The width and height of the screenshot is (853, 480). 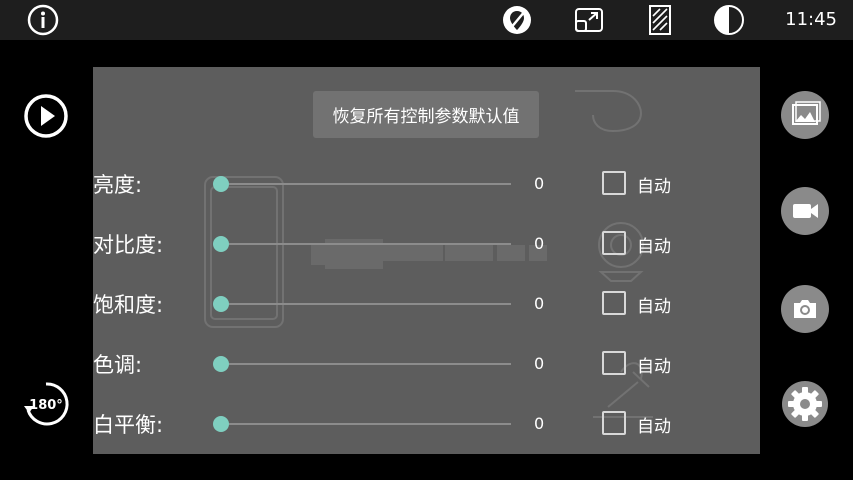 What do you see at coordinates (614, 423) in the screenshot?
I see `white-balance-auto-checkbox` at bounding box center [614, 423].